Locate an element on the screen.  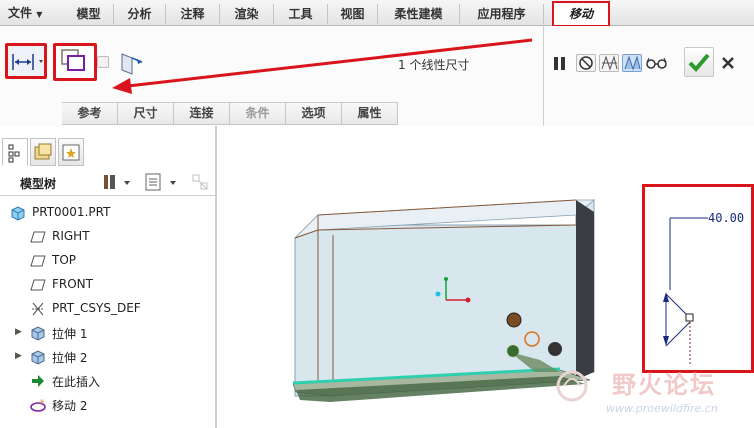
accept-button is located at coordinates (699, 62).